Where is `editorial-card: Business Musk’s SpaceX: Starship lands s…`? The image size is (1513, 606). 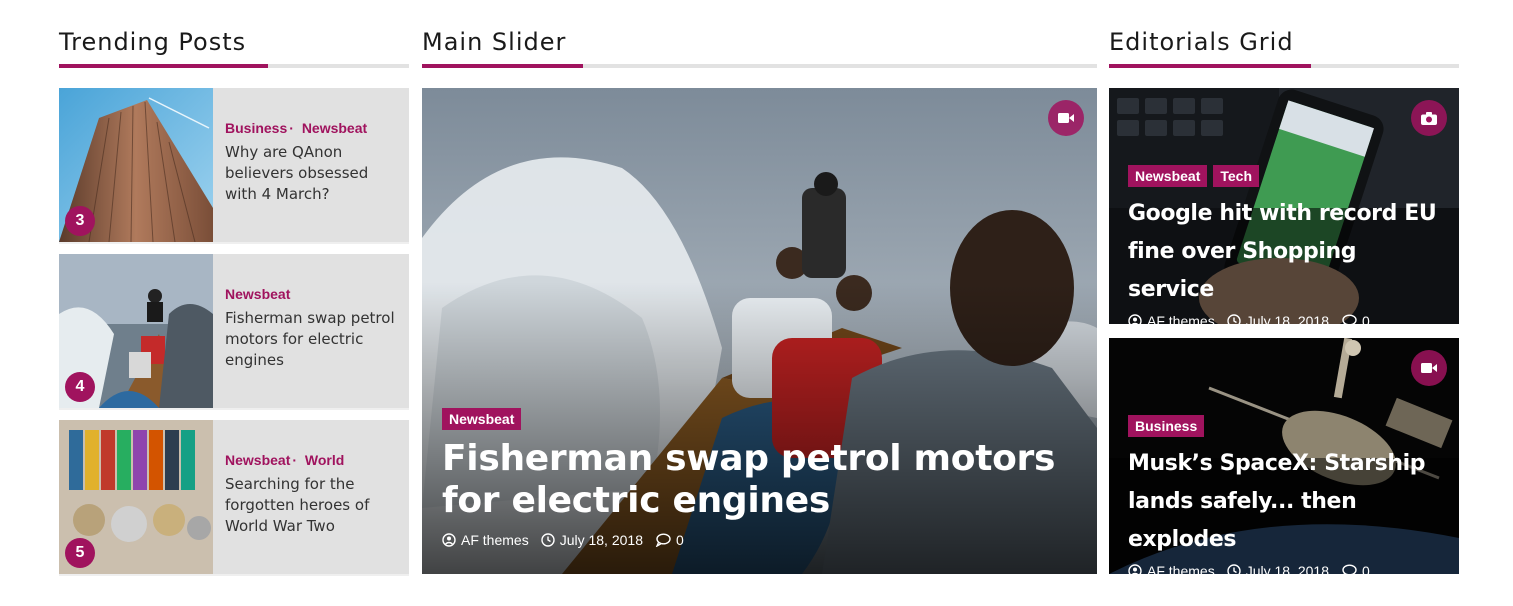 editorial-card: Business Musk’s SpaceX: Starship lands s… is located at coordinates (1284, 456).